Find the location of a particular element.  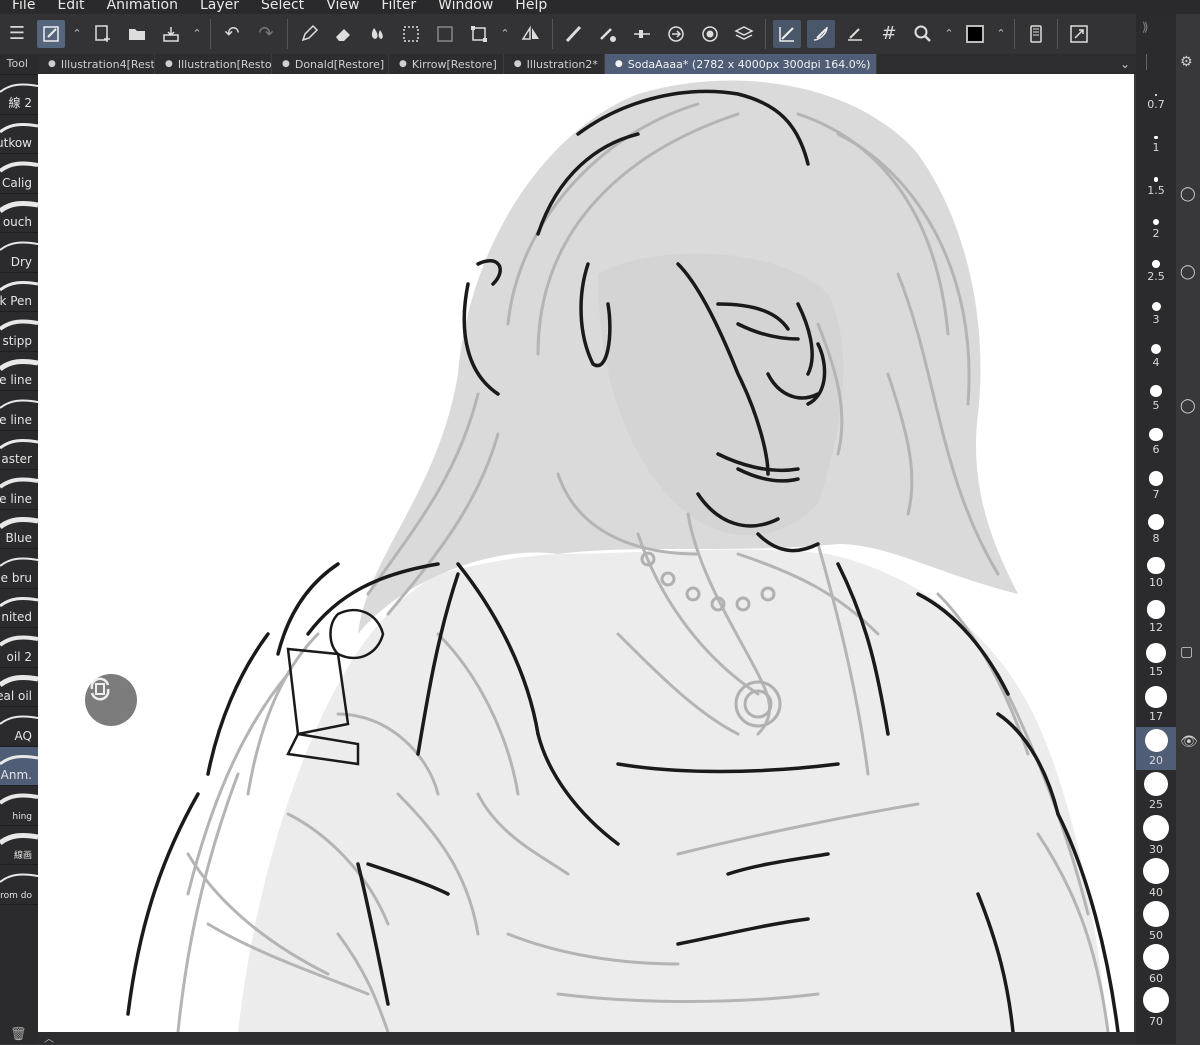

brush-size-item: 7 is located at coordinates (1156, 490).